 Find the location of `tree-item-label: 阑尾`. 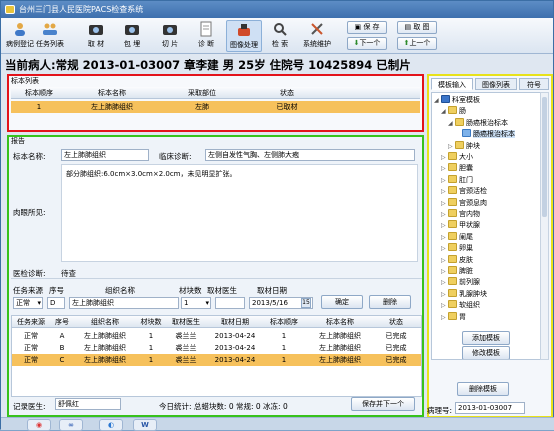

tree-item-label: 阑尾 is located at coordinates (466, 236).